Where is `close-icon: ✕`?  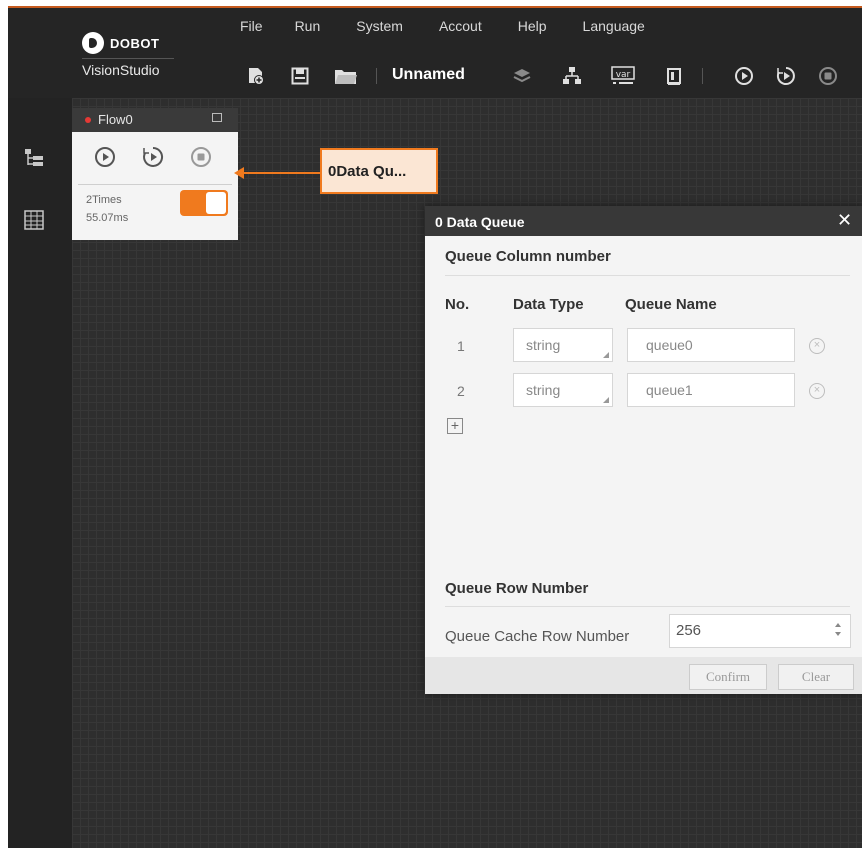 close-icon: ✕ is located at coordinates (844, 220).